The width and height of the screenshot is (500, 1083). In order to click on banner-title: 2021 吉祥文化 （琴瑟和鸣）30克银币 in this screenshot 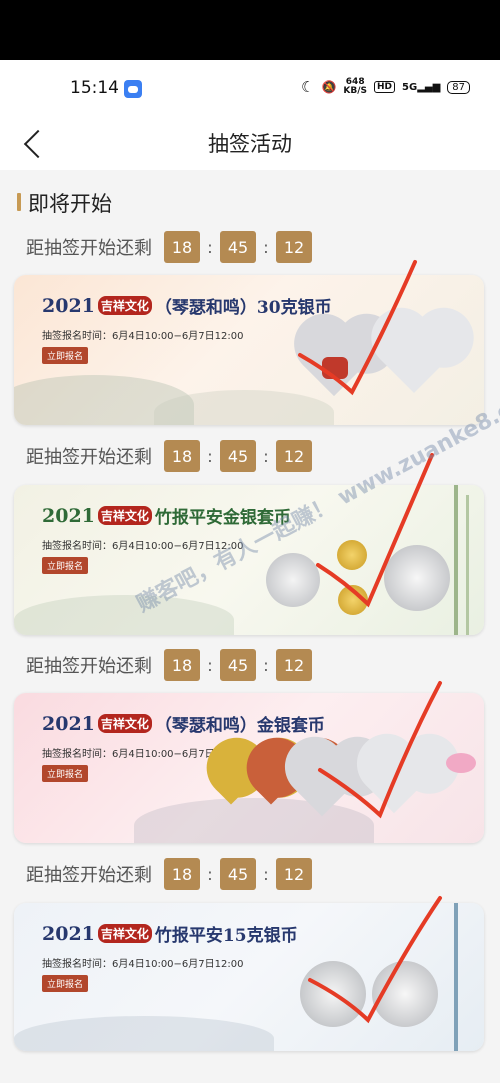, I will do `click(187, 306)`.